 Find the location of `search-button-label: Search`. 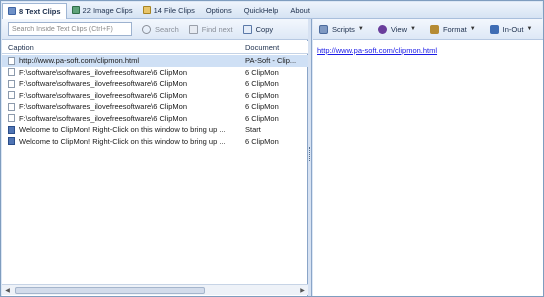

search-button-label: Search is located at coordinates (167, 29).